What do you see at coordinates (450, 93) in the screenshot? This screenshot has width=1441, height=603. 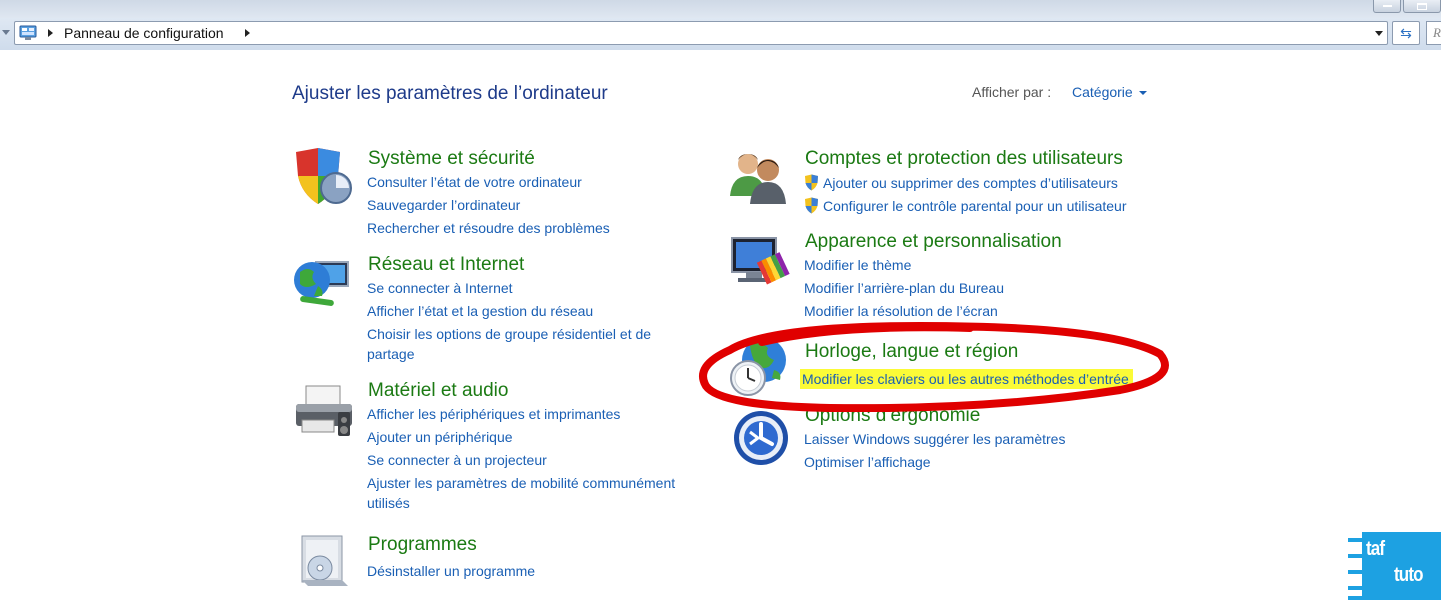 I see `page-title: Ajuster les paramètres de l’ordinateur` at bounding box center [450, 93].